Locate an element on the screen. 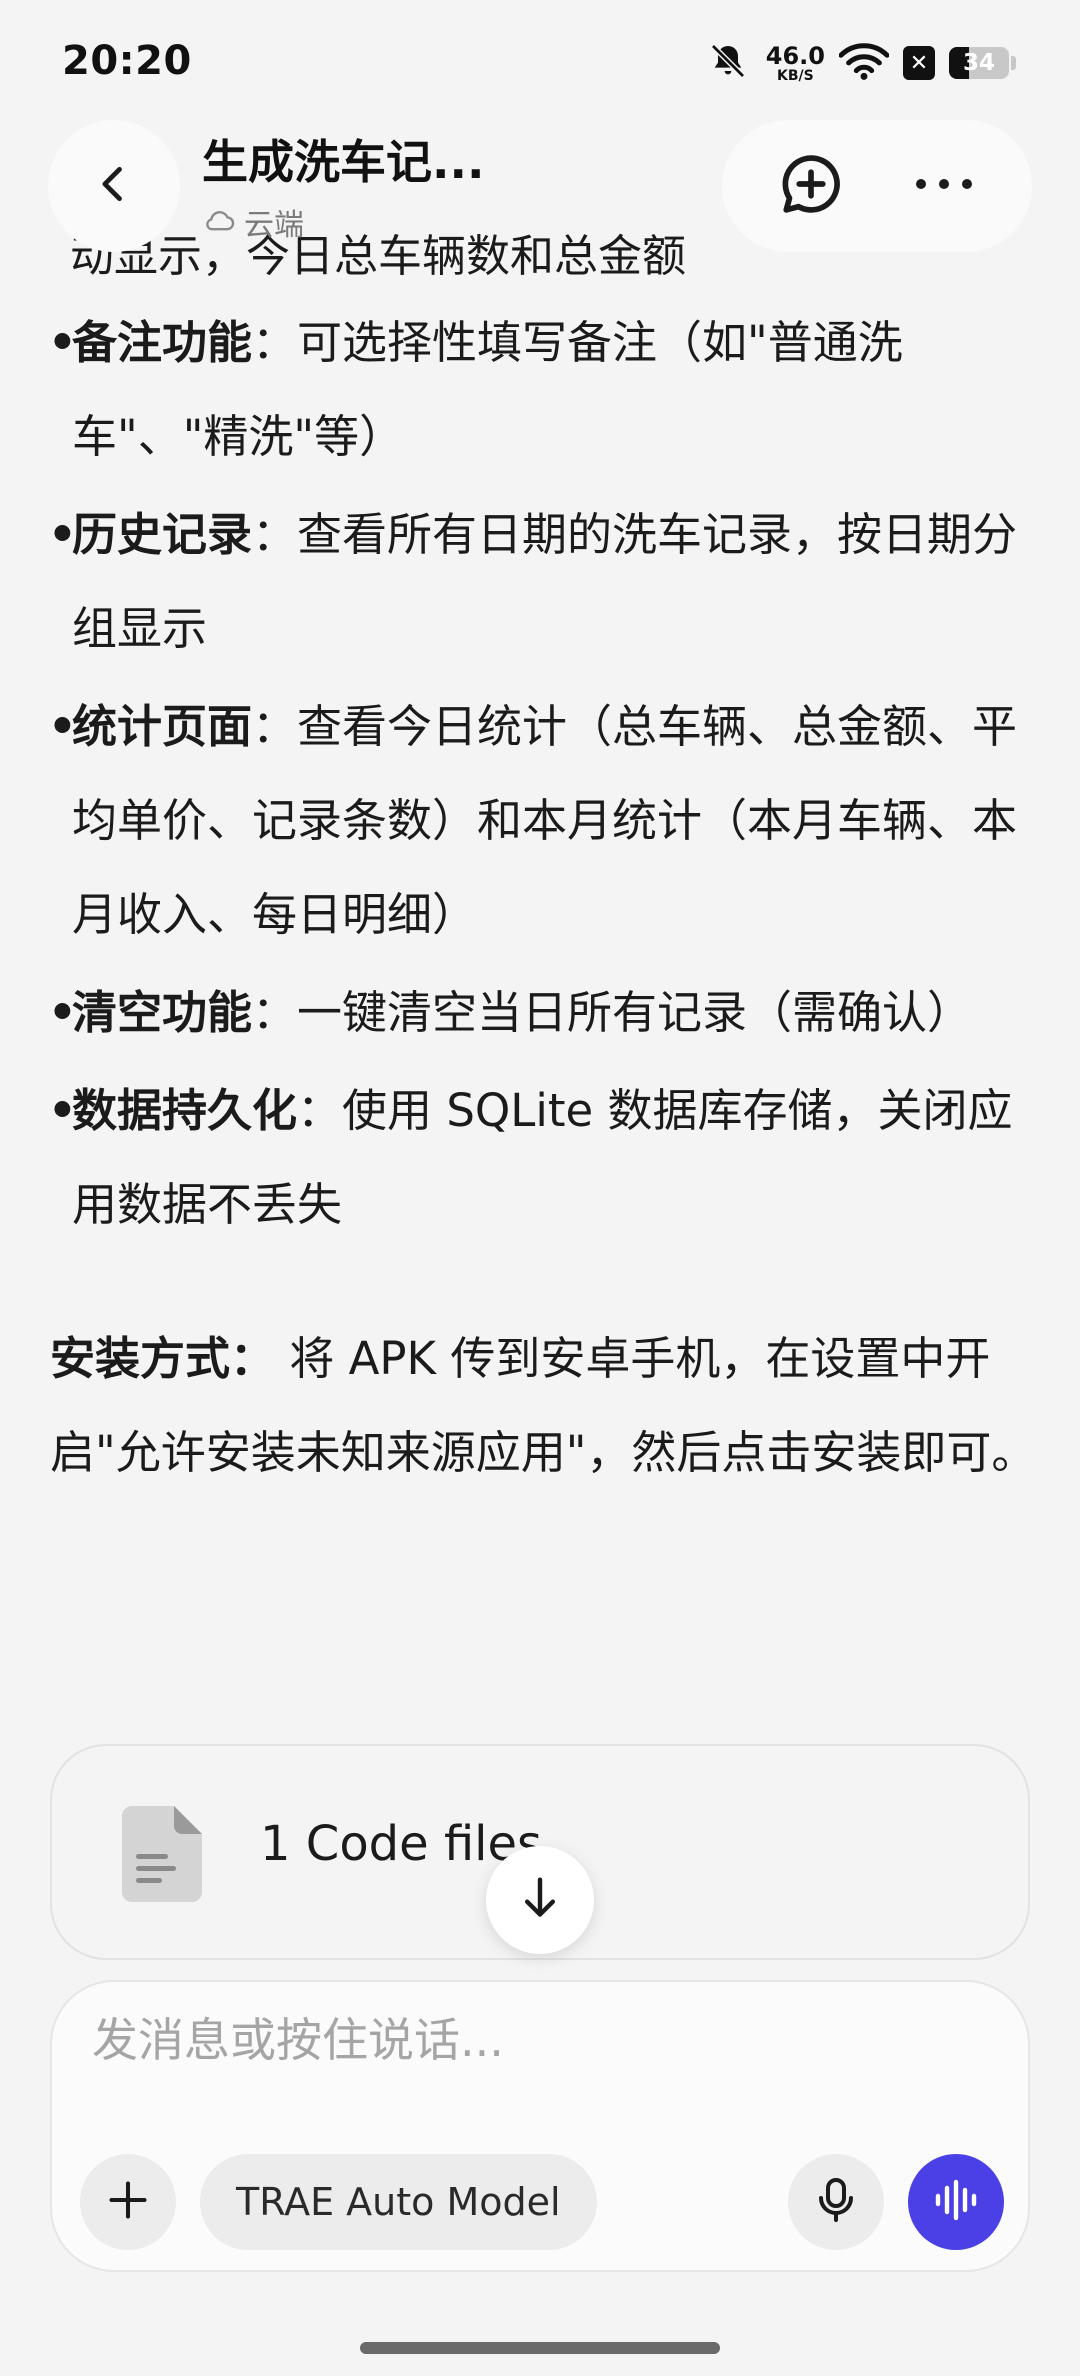  voice-wave-icon is located at coordinates (956, 2202).